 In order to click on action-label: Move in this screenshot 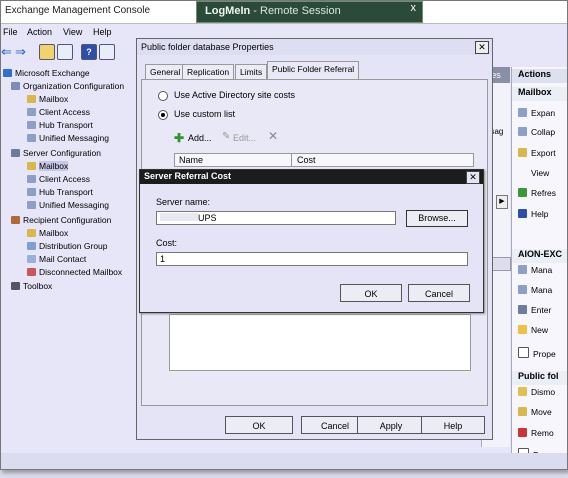, I will do `click(541, 412)`.